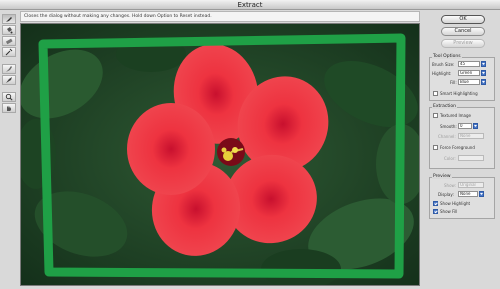 This screenshot has width=500, height=289. What do you see at coordinates (471, 158) in the screenshot?
I see `color-swatch` at bounding box center [471, 158].